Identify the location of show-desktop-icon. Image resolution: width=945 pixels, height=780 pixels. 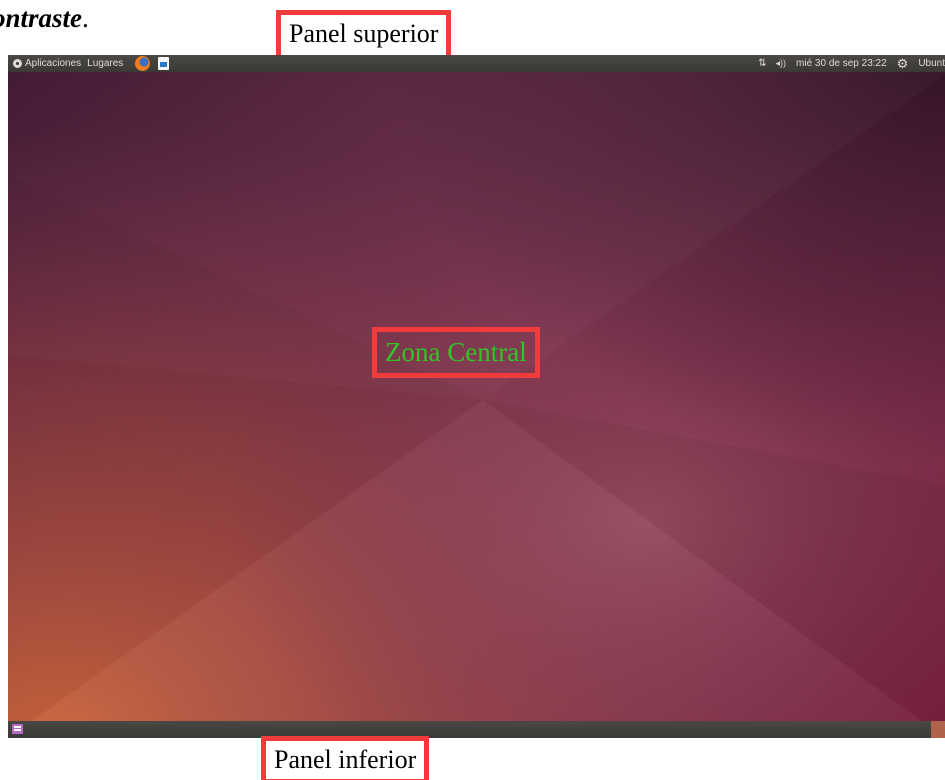
(17, 729).